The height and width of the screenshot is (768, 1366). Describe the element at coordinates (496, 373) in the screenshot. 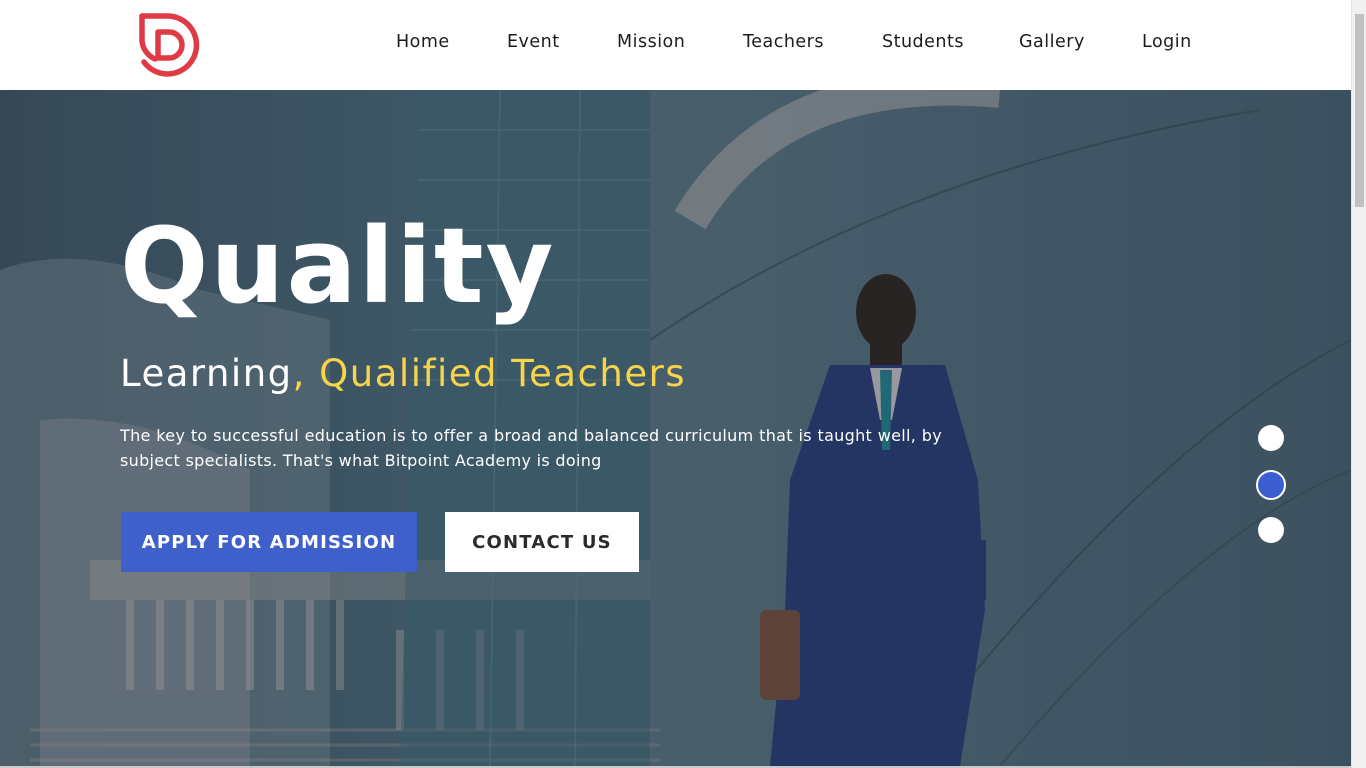

I see `hero-subtitle-accent: Qualified Teachers` at that location.